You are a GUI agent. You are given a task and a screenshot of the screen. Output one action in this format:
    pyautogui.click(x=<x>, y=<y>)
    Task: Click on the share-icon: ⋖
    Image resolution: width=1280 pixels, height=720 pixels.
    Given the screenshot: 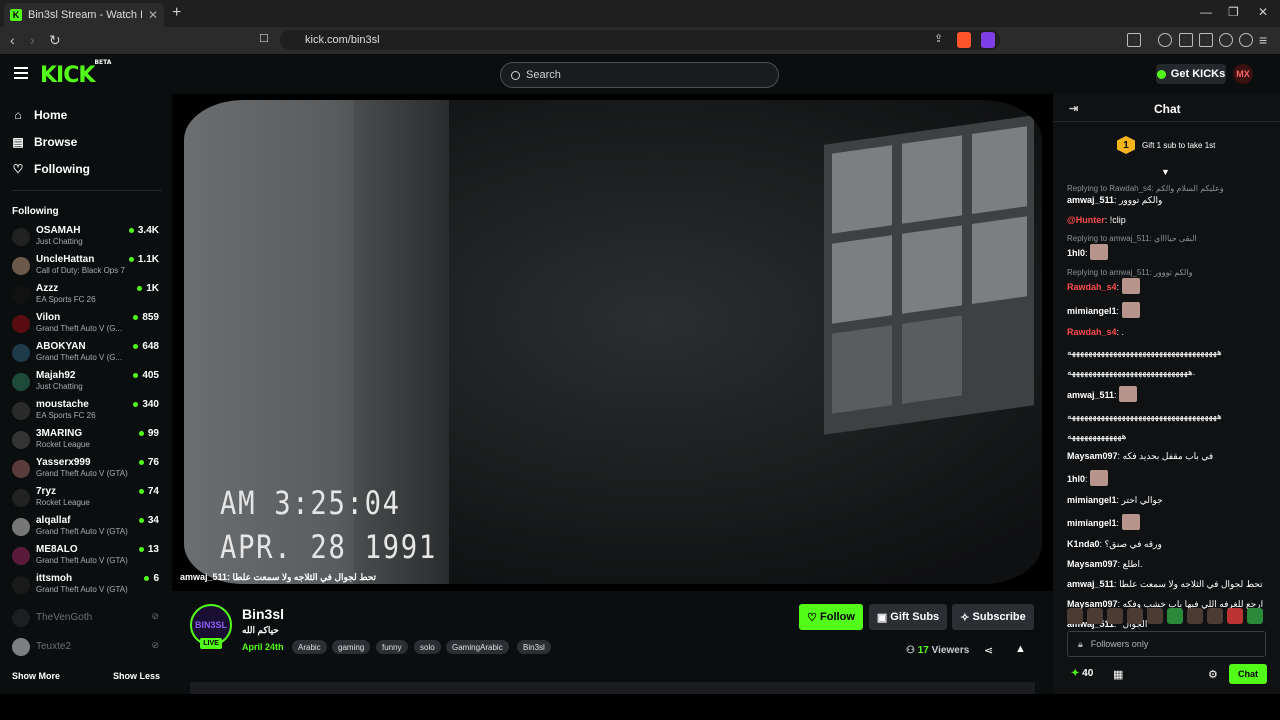 What is the action you would take?
    pyautogui.click(x=988, y=650)
    